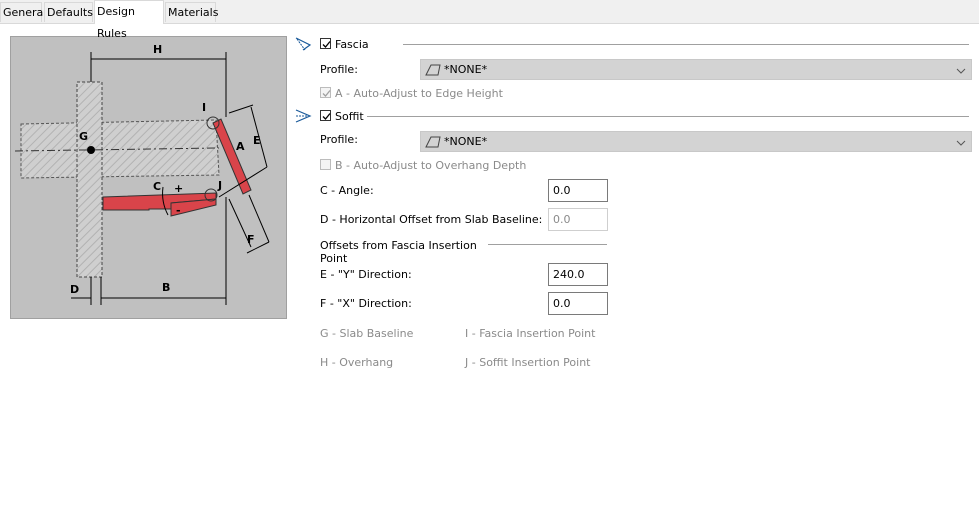 The height and width of the screenshot is (524, 979). I want to click on diagram-label-h: H, so click(158, 49).